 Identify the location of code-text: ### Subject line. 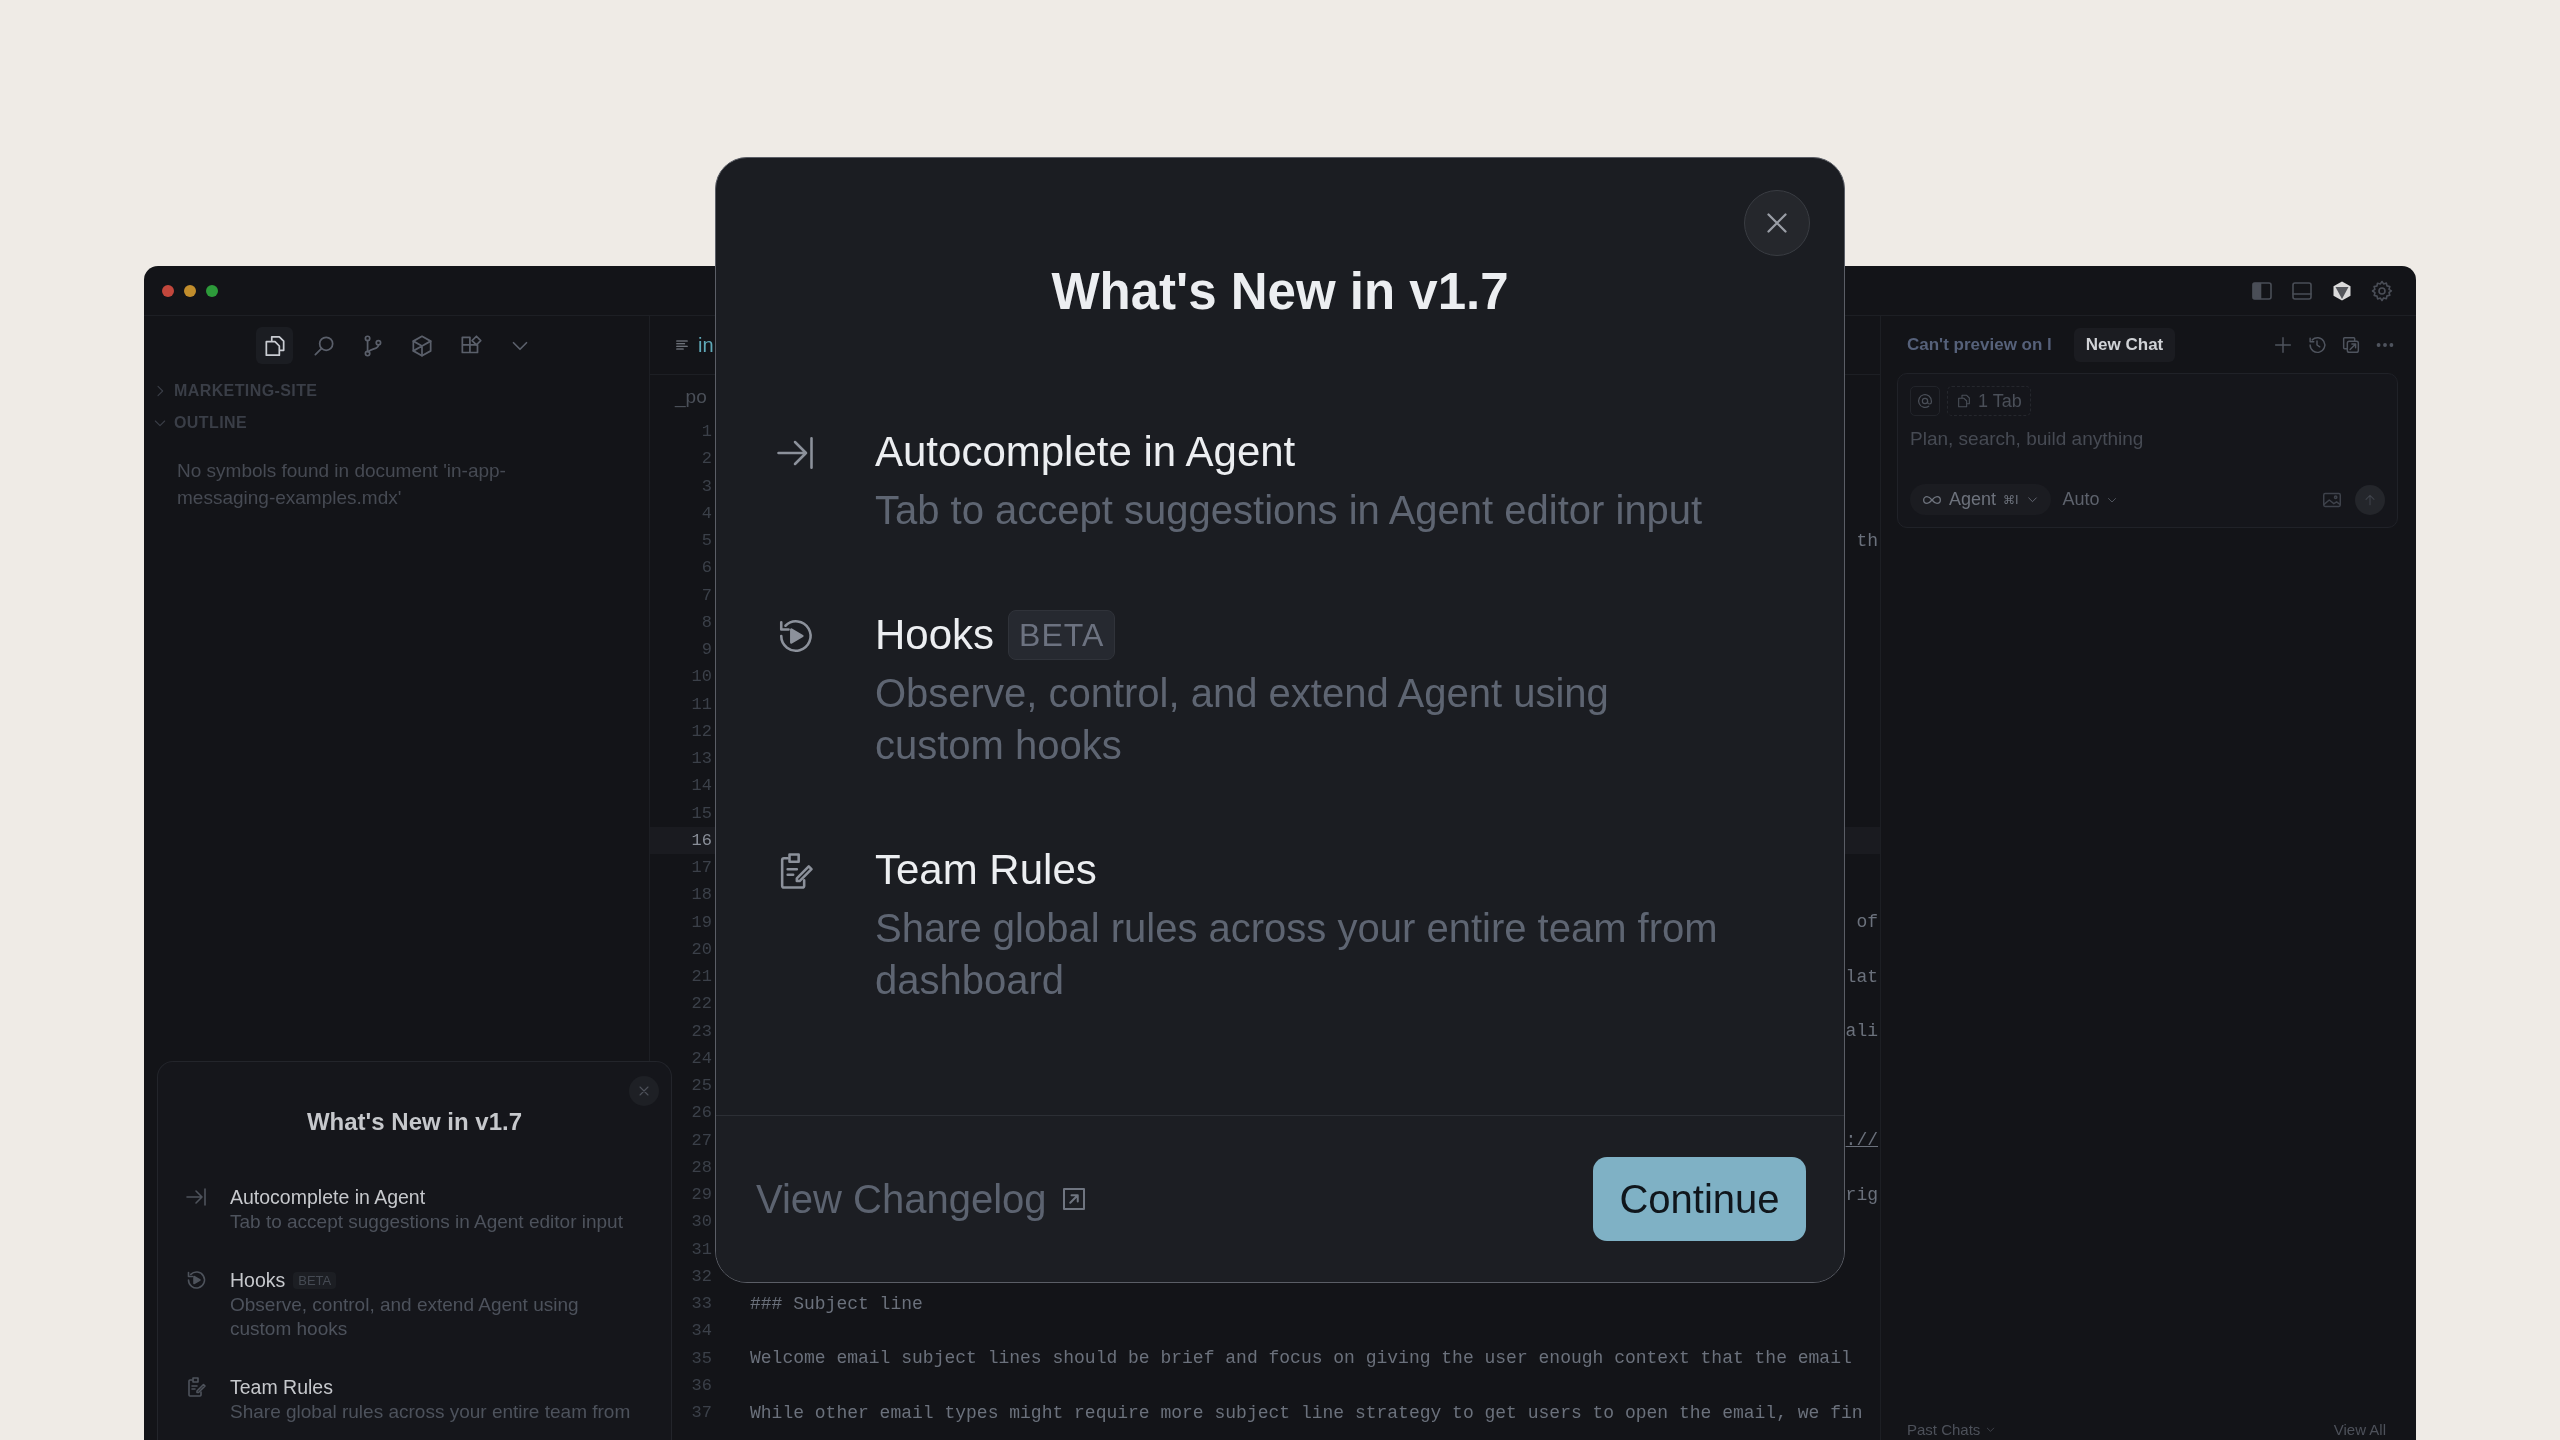
(836, 1303).